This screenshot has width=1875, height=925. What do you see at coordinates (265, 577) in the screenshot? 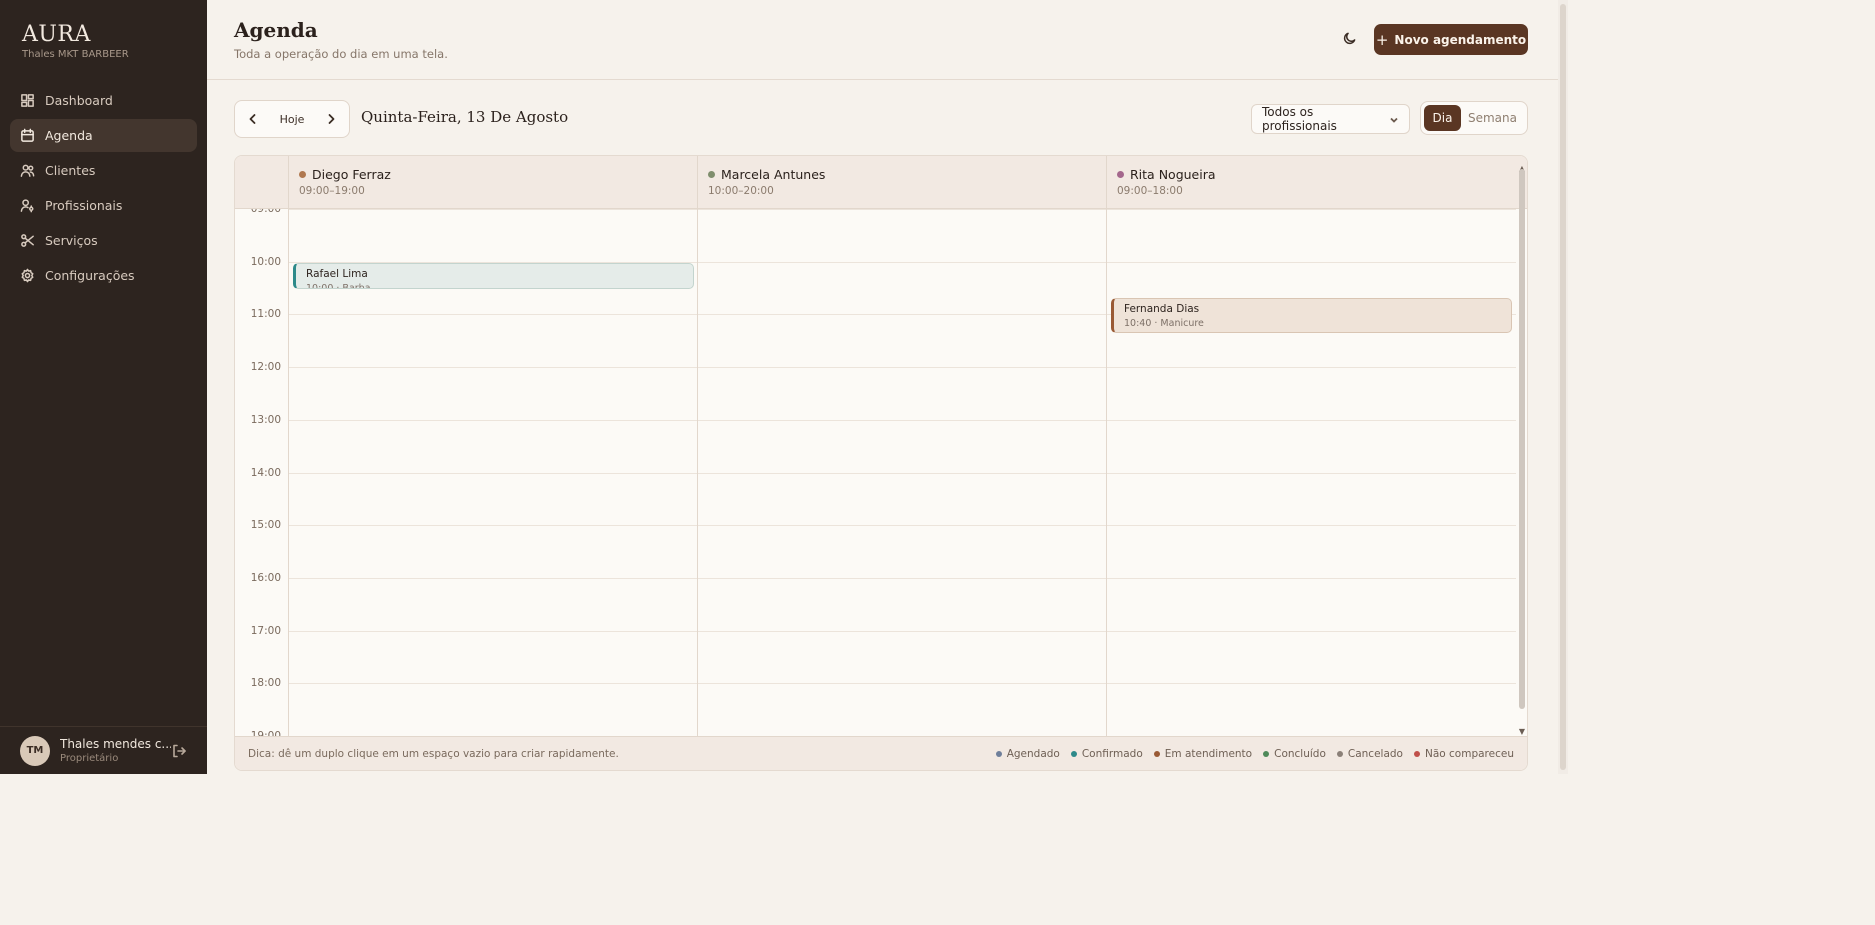
I see `time-slot-label: 16:00` at bounding box center [265, 577].